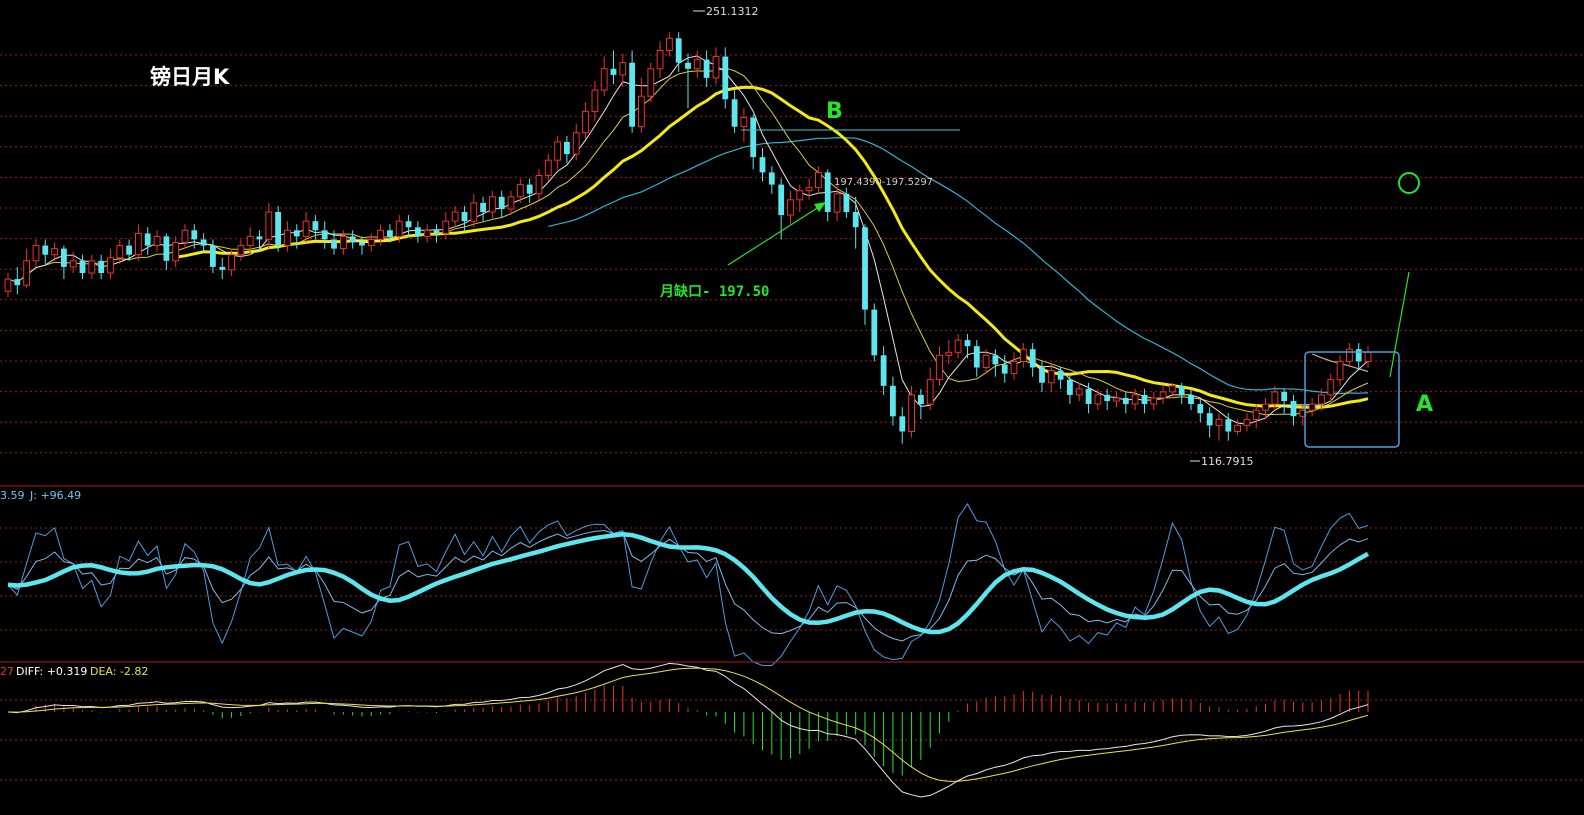 The width and height of the screenshot is (1584, 815). I want to click on chart-title: 镑日月K, so click(190, 77).